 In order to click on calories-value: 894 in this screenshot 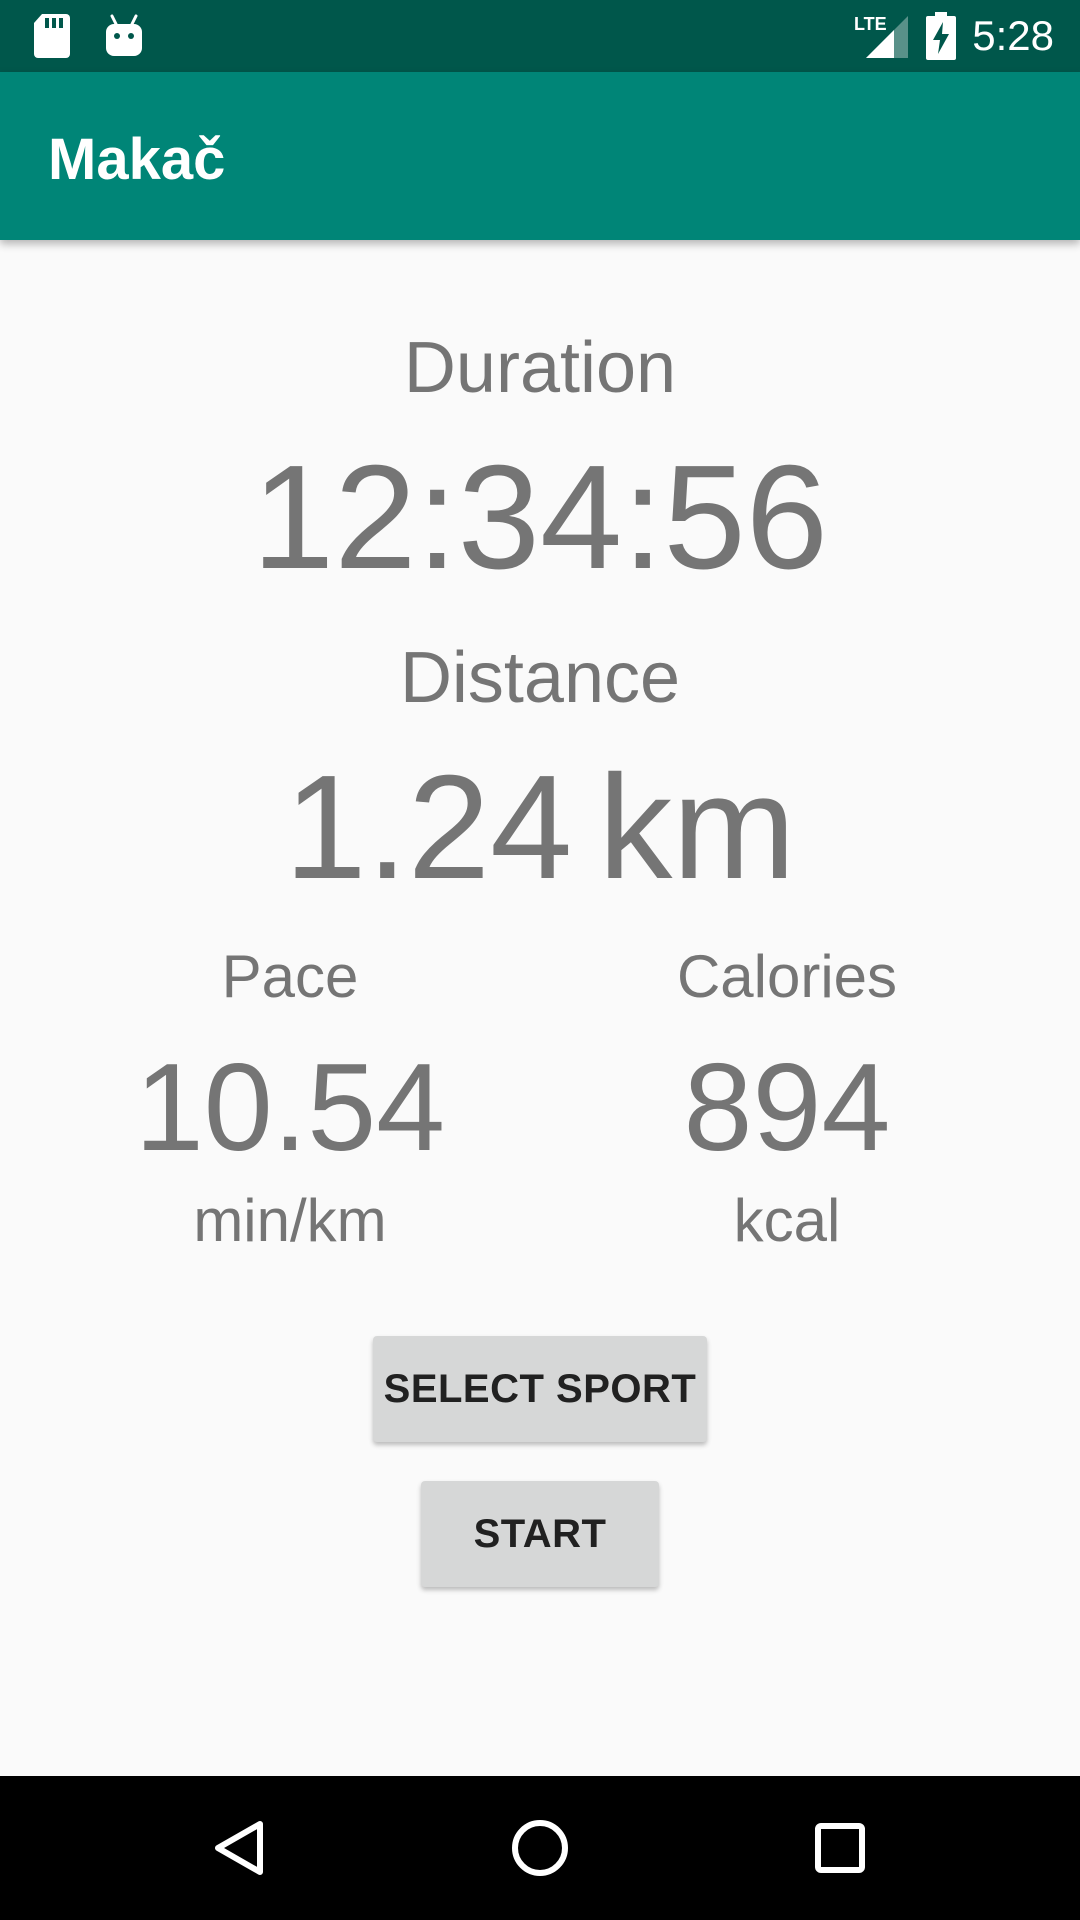, I will do `click(787, 1108)`.